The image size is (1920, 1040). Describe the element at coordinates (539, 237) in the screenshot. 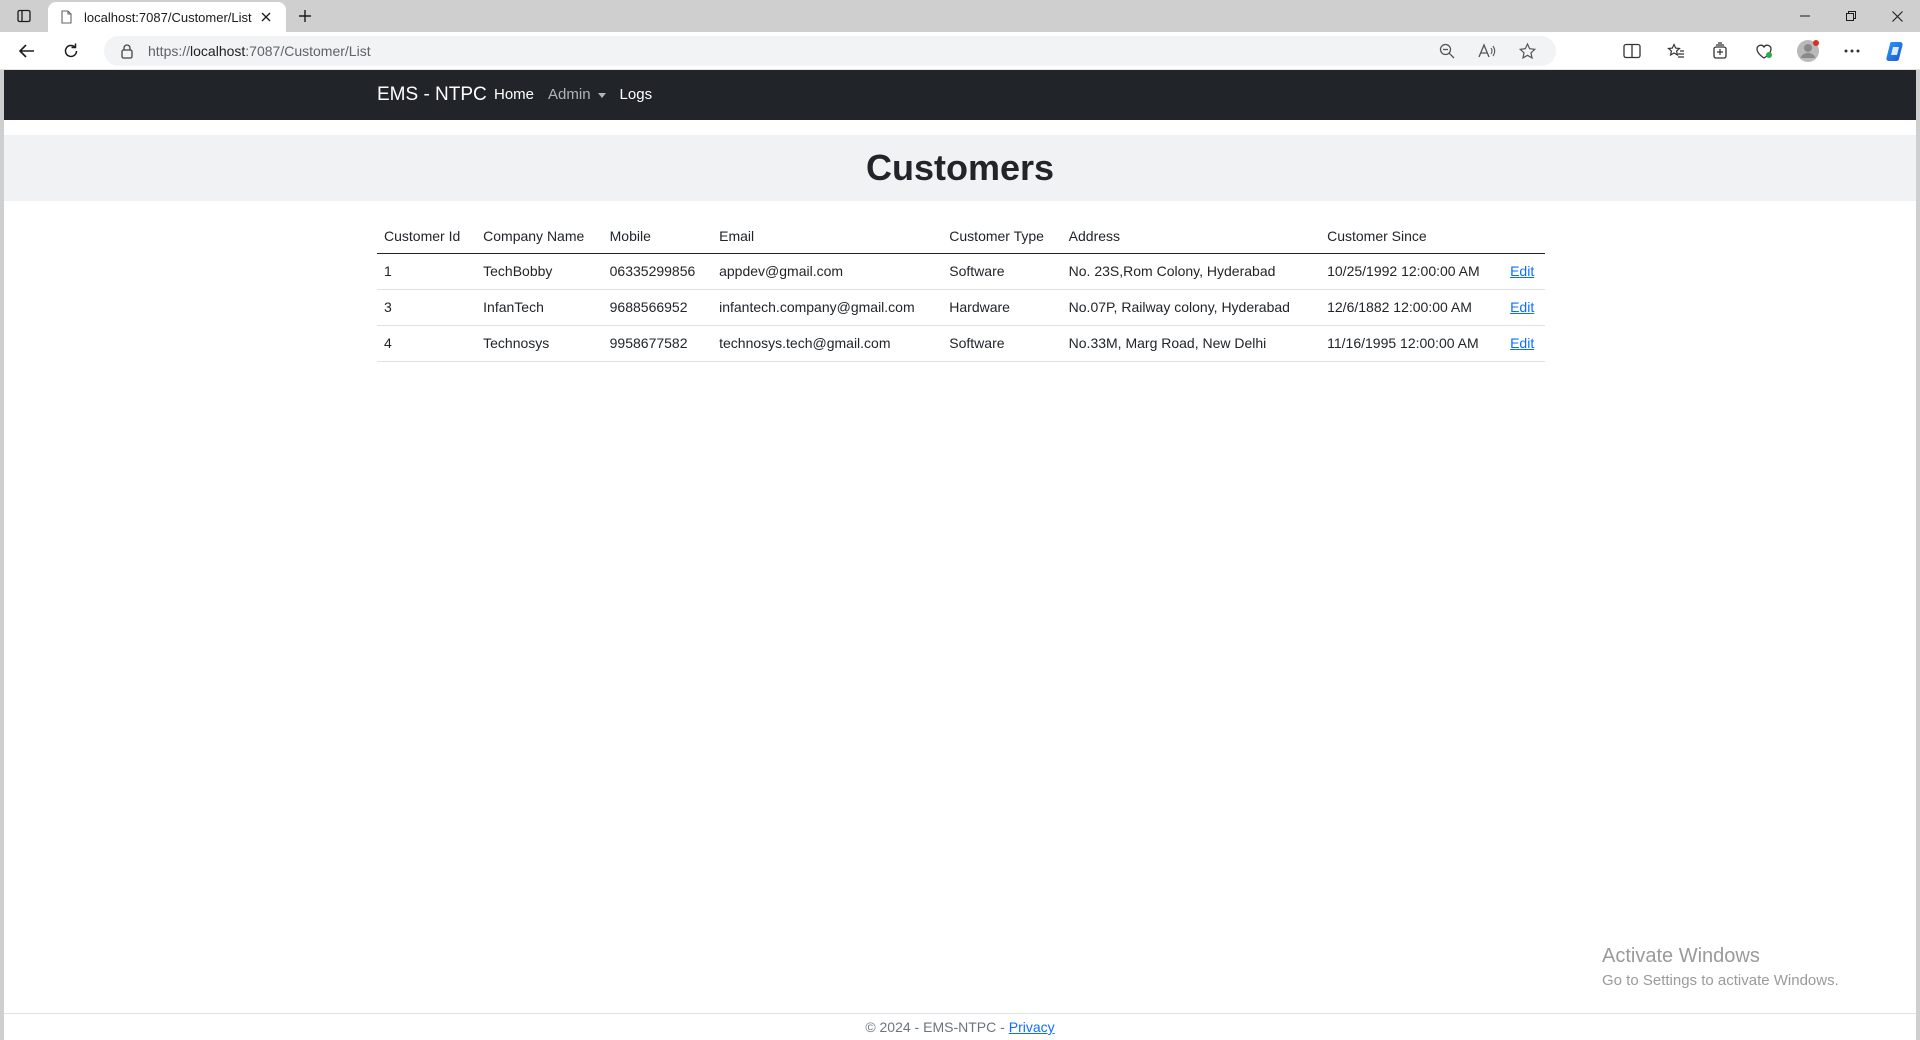

I see `col-header-company-name: Company Name` at that location.